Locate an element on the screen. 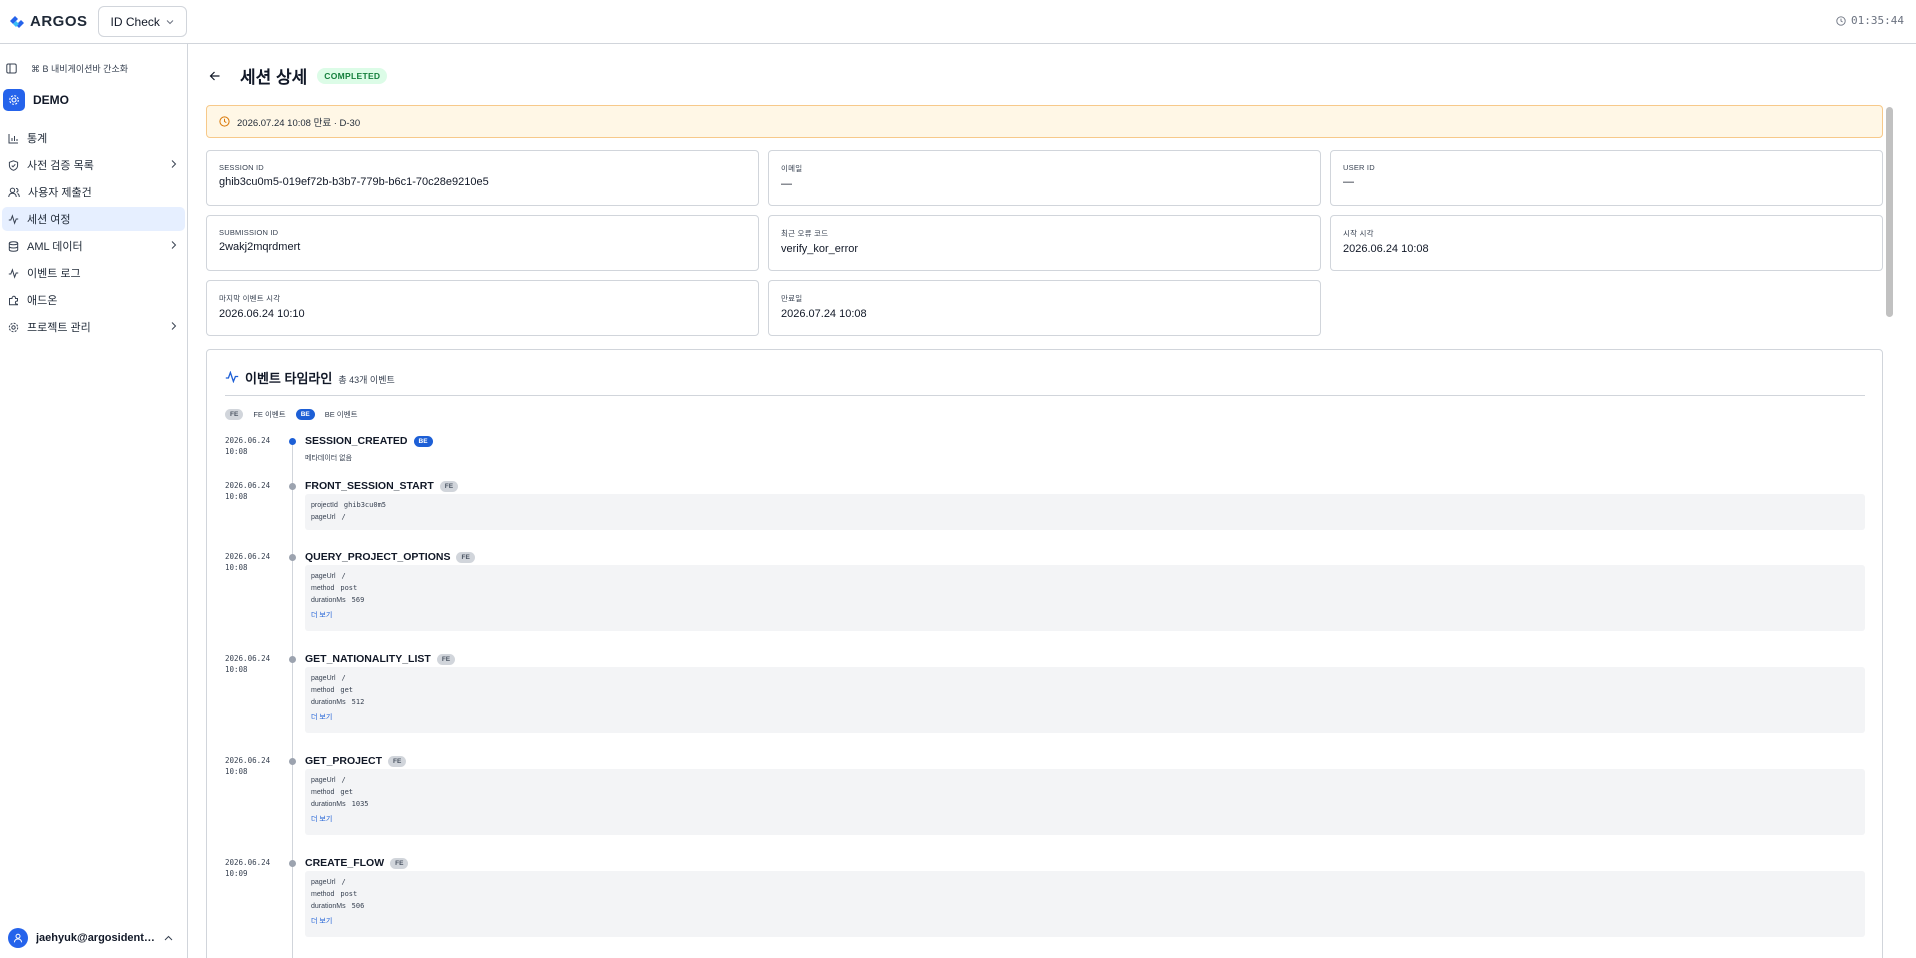 The image size is (1916, 958). project-name: DEMO is located at coordinates (51, 100).